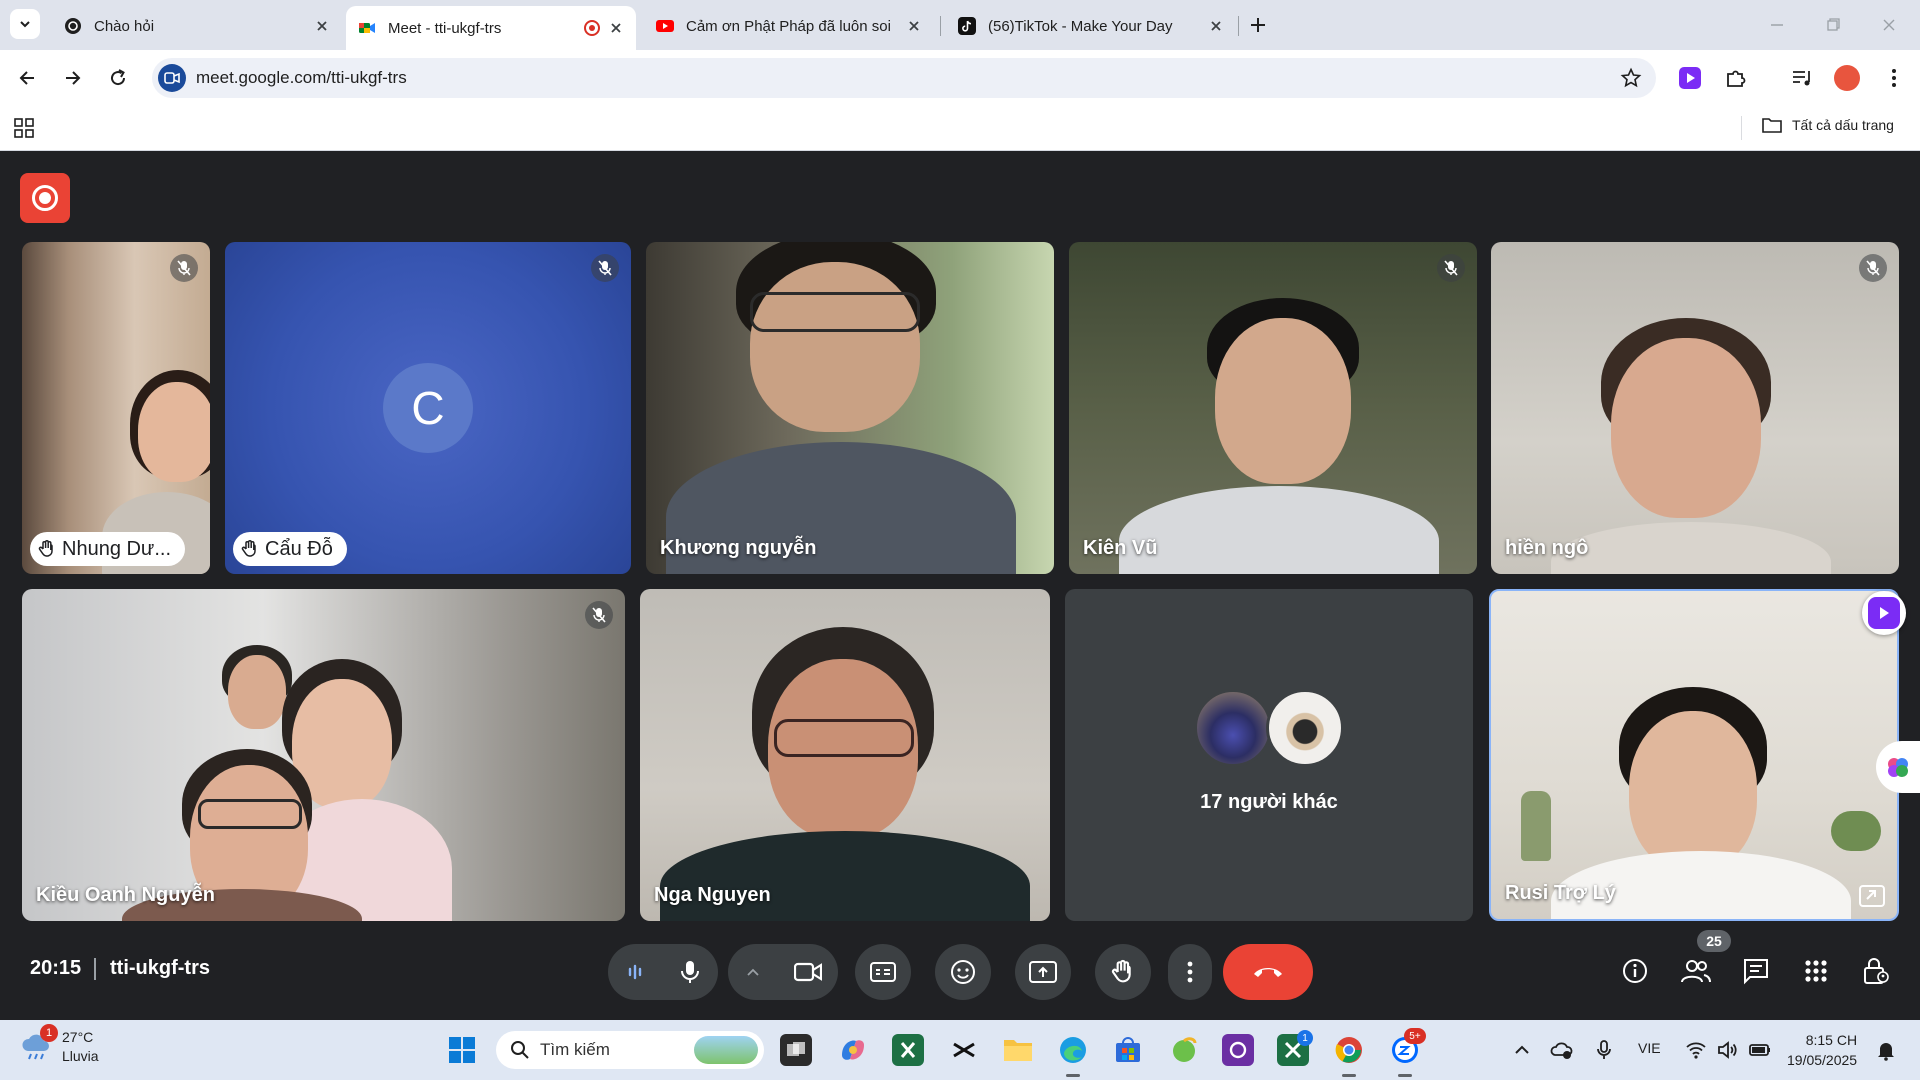 The height and width of the screenshot is (1080, 1920). I want to click on people-button, so click(1696, 971).